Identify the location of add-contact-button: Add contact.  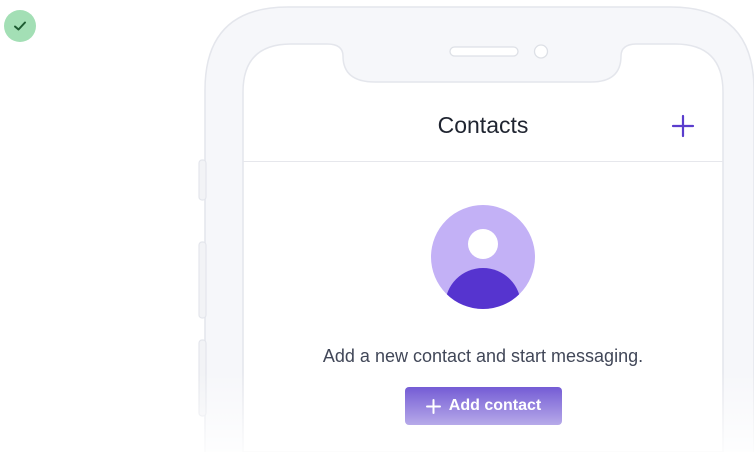
(483, 406).